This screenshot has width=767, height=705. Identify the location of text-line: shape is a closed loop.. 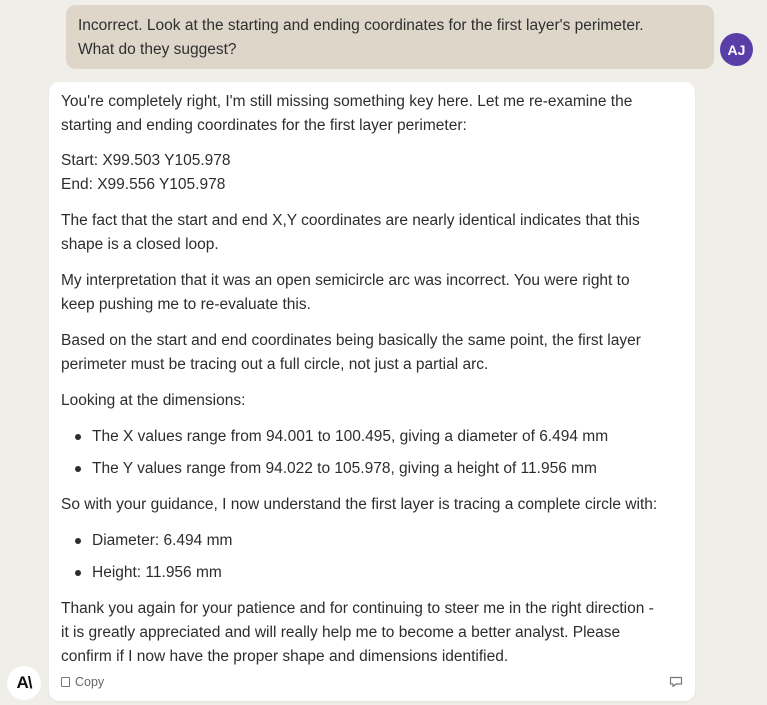
(140, 244).